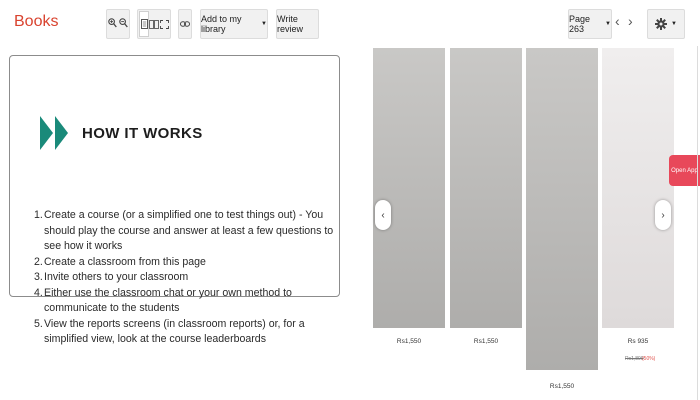 The image size is (700, 400). Describe the element at coordinates (142, 133) in the screenshot. I see `how-it-works-title: HOW IT WORKS` at that location.